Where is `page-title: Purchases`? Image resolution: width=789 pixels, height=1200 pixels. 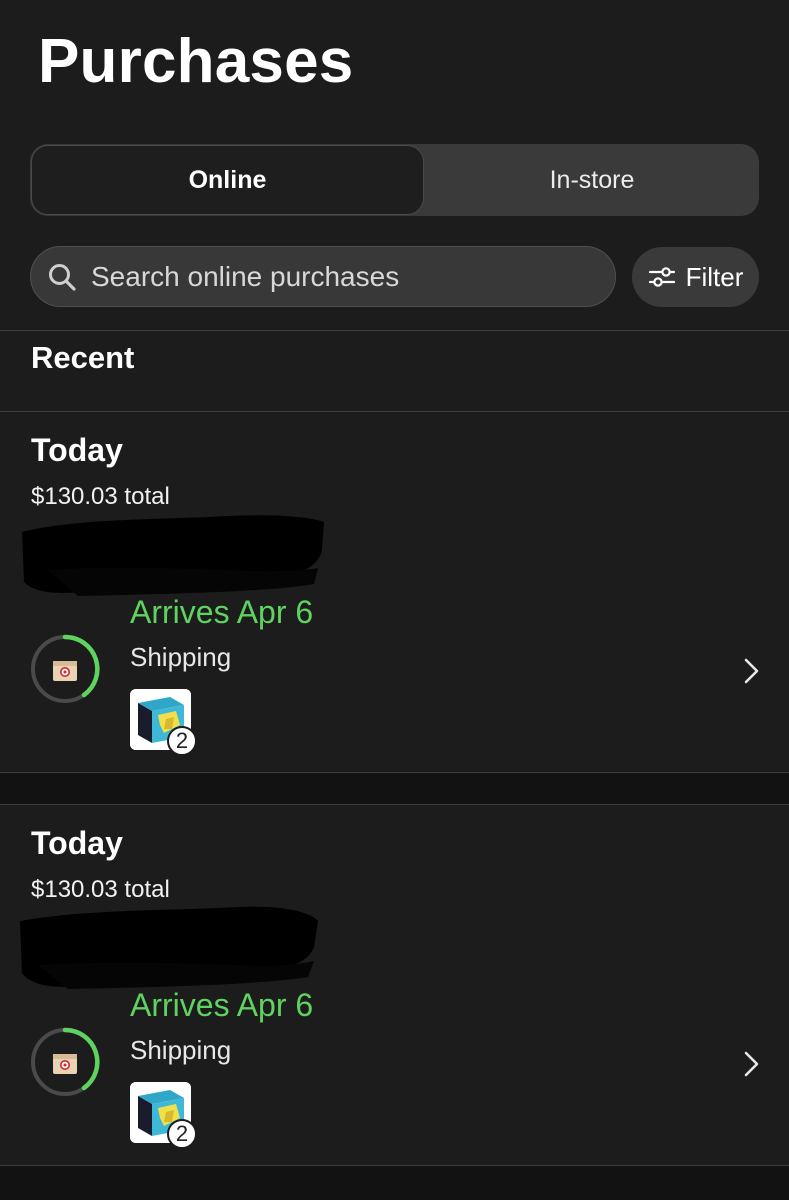
page-title: Purchases is located at coordinates (196, 61).